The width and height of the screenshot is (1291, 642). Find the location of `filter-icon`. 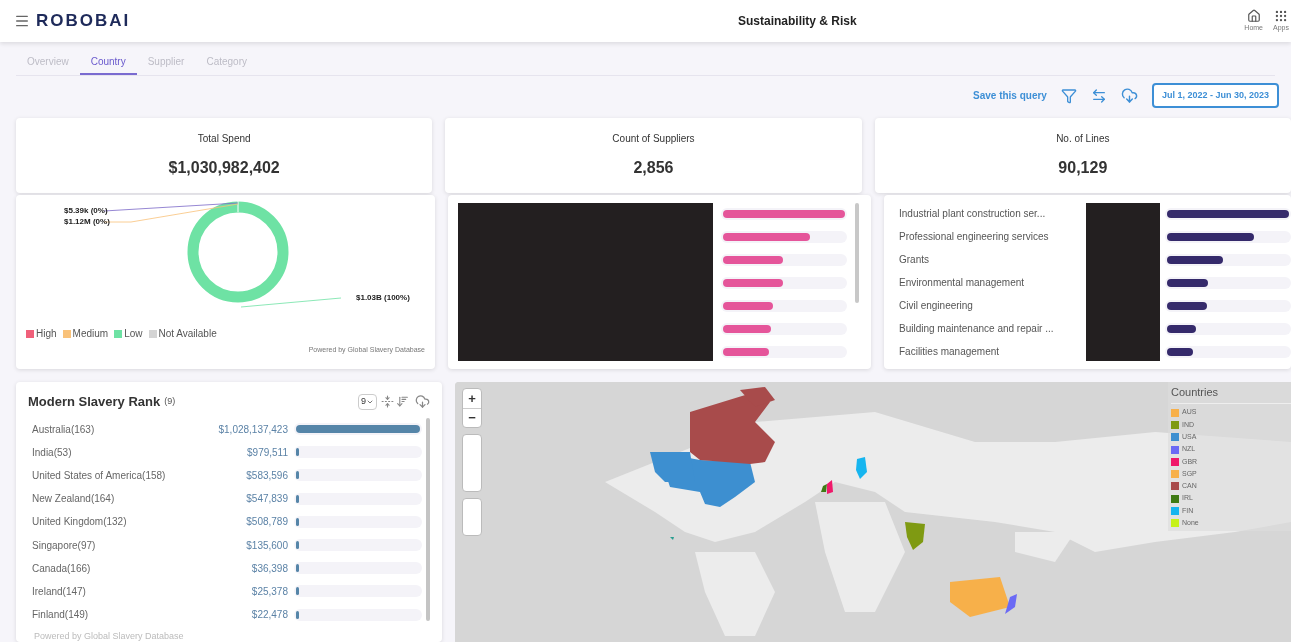

filter-icon is located at coordinates (1068, 95).